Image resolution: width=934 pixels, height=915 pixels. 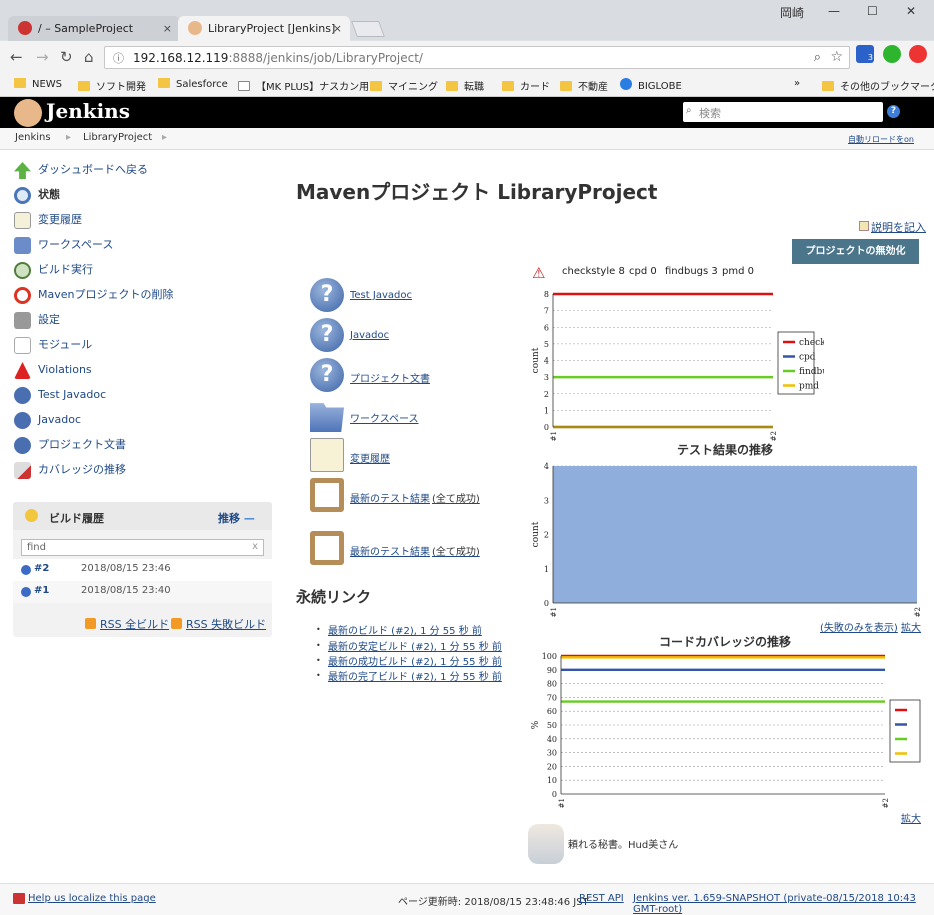 What do you see at coordinates (303, 85) in the screenshot?
I see `bookmark-mkplus: 【MK PLUS】ナスカン用` at bounding box center [303, 85].